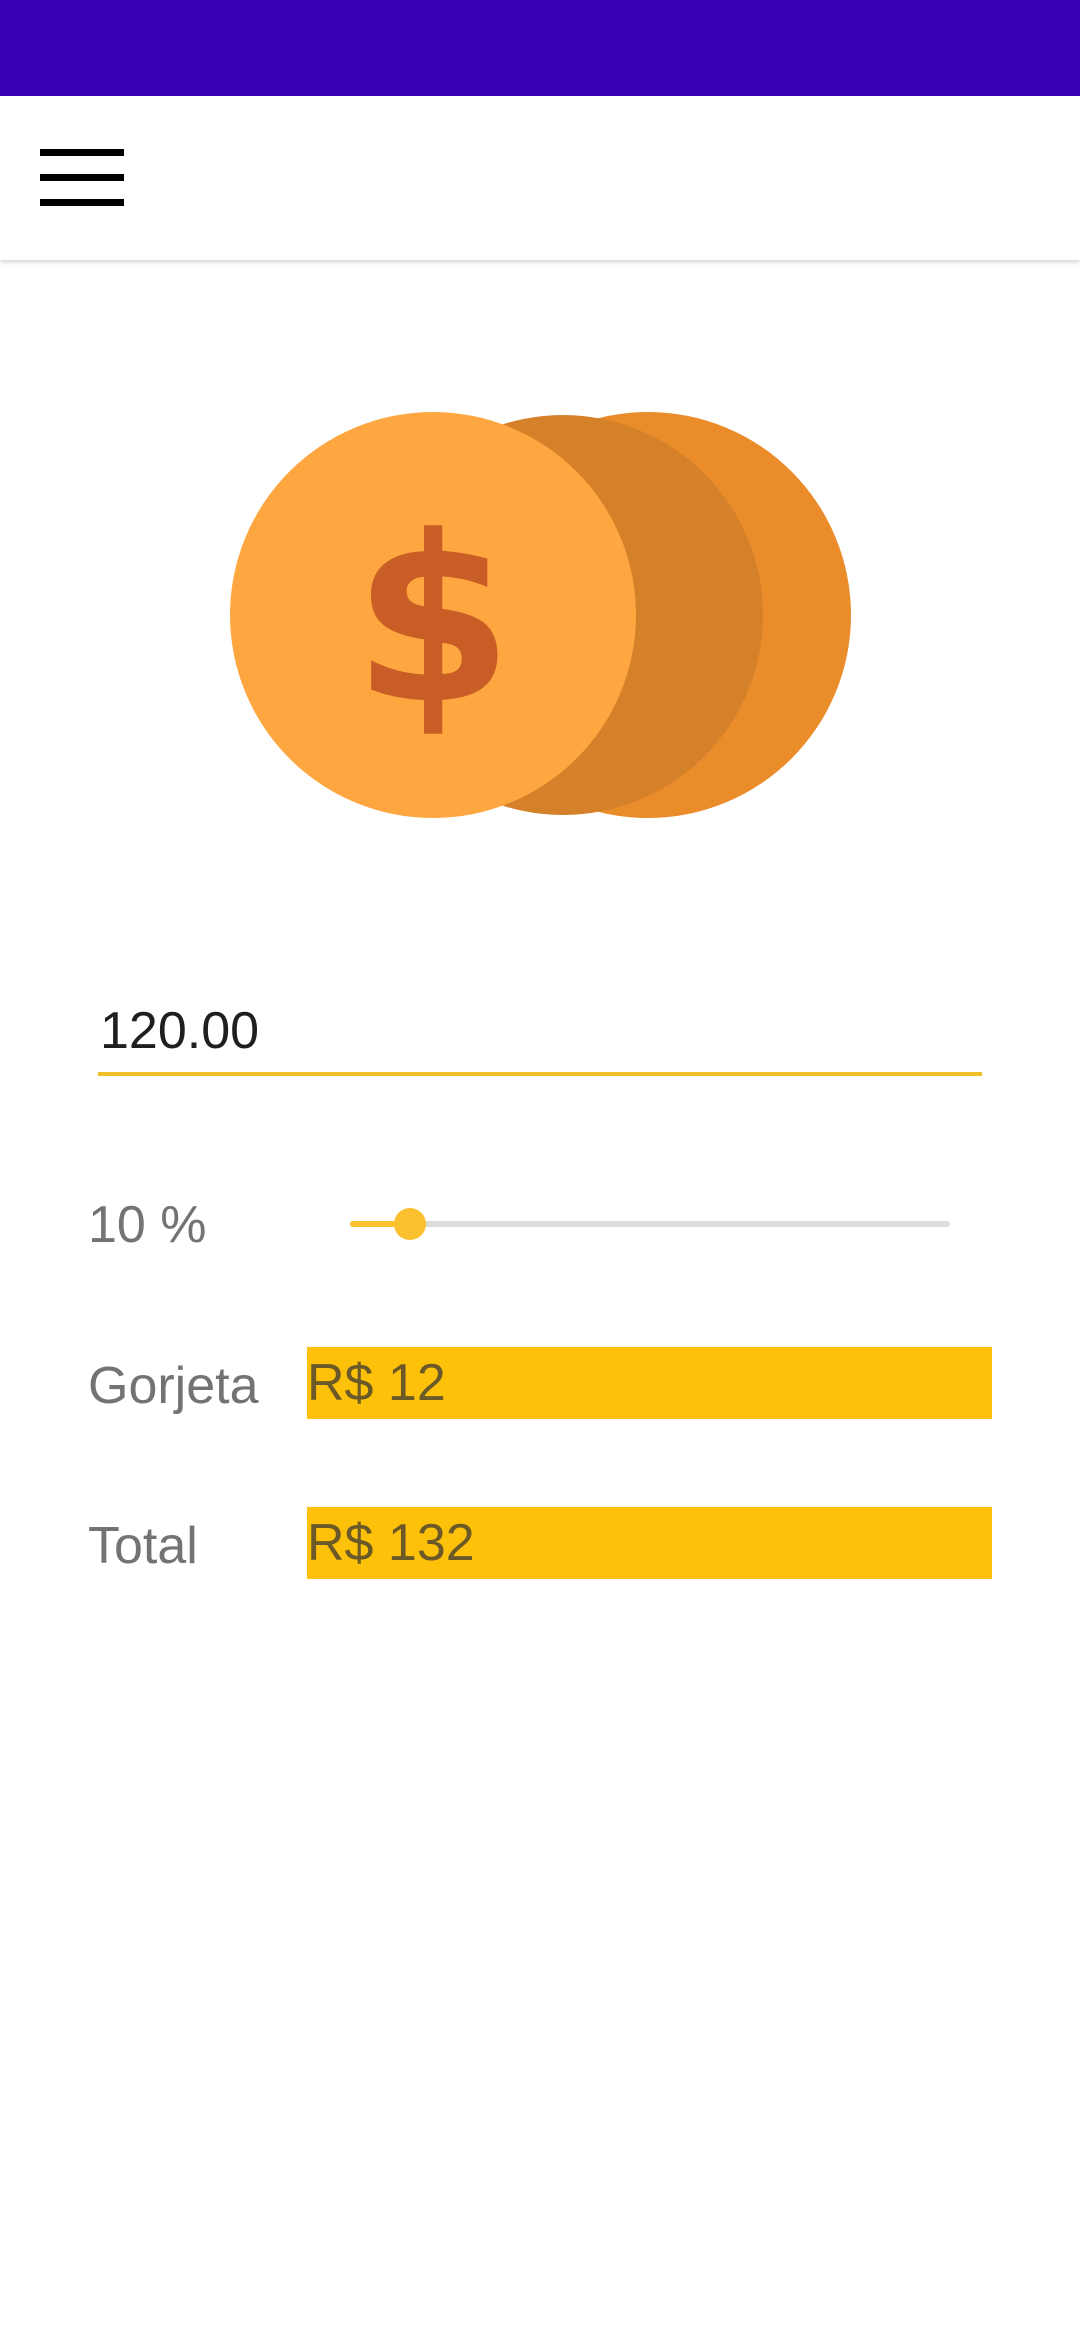 The height and width of the screenshot is (2340, 1080). What do you see at coordinates (540, 178) in the screenshot?
I see `app-bar` at bounding box center [540, 178].